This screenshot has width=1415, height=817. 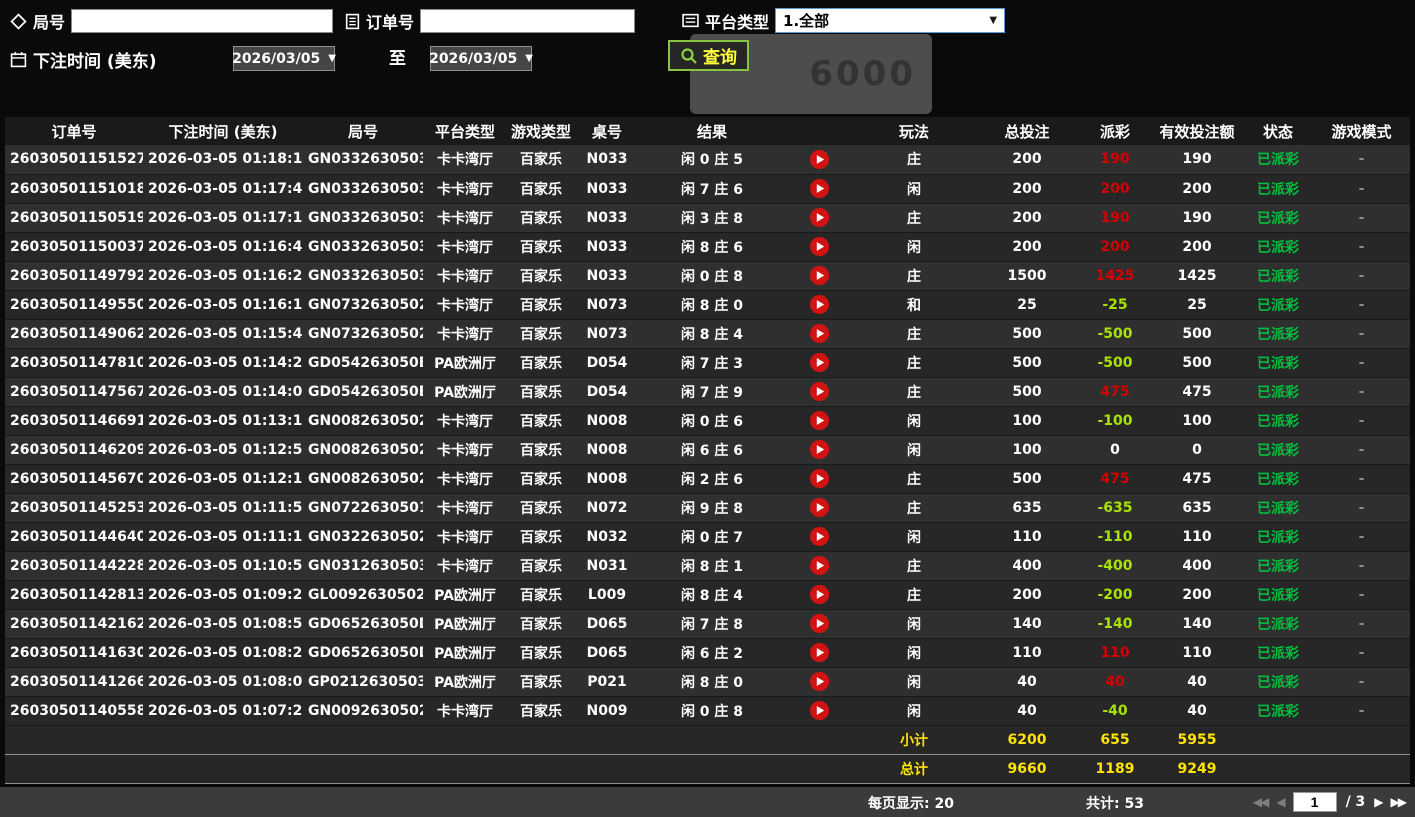 What do you see at coordinates (890, 20) in the screenshot?
I see `platform-select: 1.全部 ▼` at bounding box center [890, 20].